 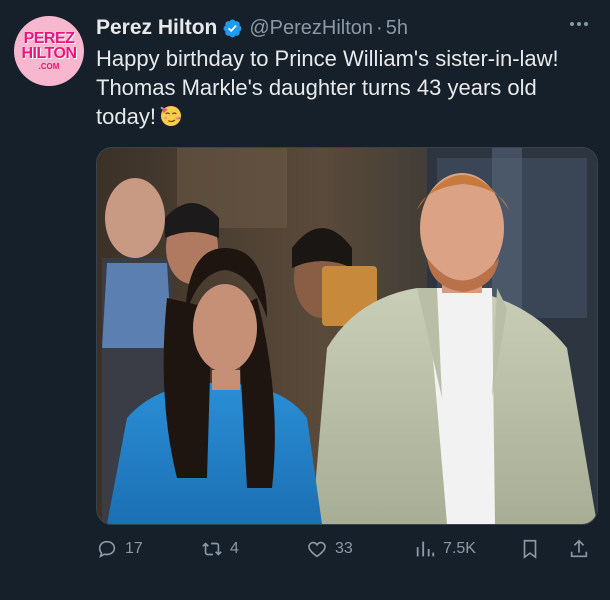 What do you see at coordinates (170, 116) in the screenshot?
I see `partying-face-icon` at bounding box center [170, 116].